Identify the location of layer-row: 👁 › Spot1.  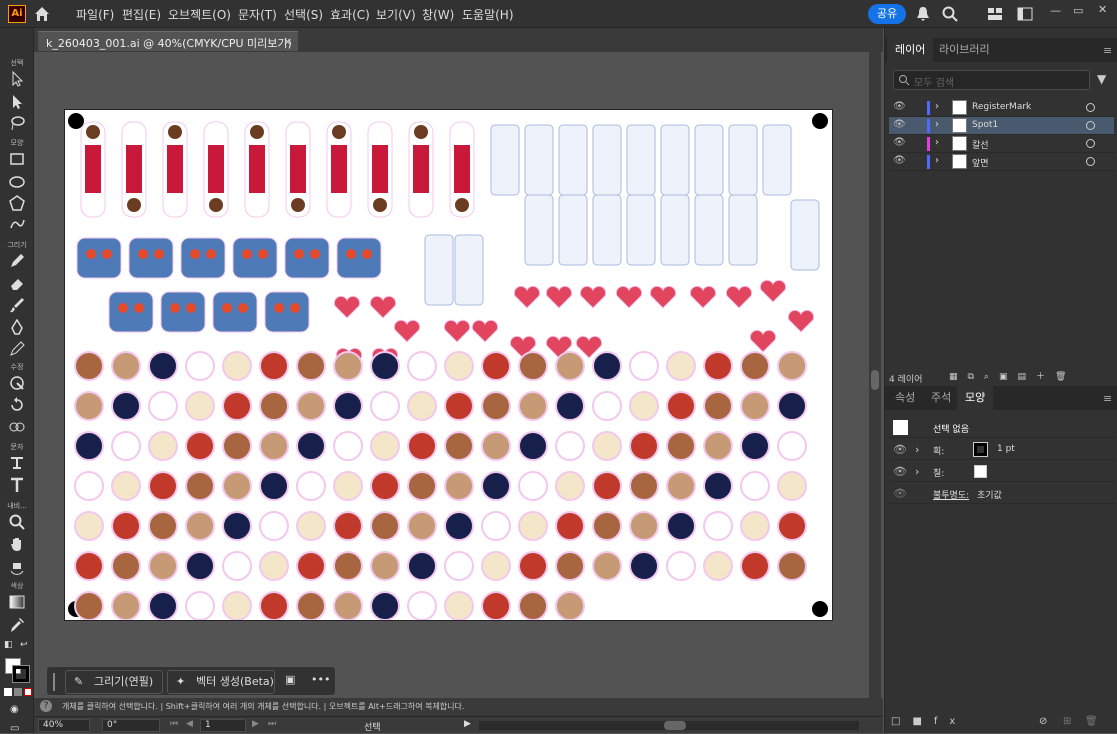
(1001, 126).